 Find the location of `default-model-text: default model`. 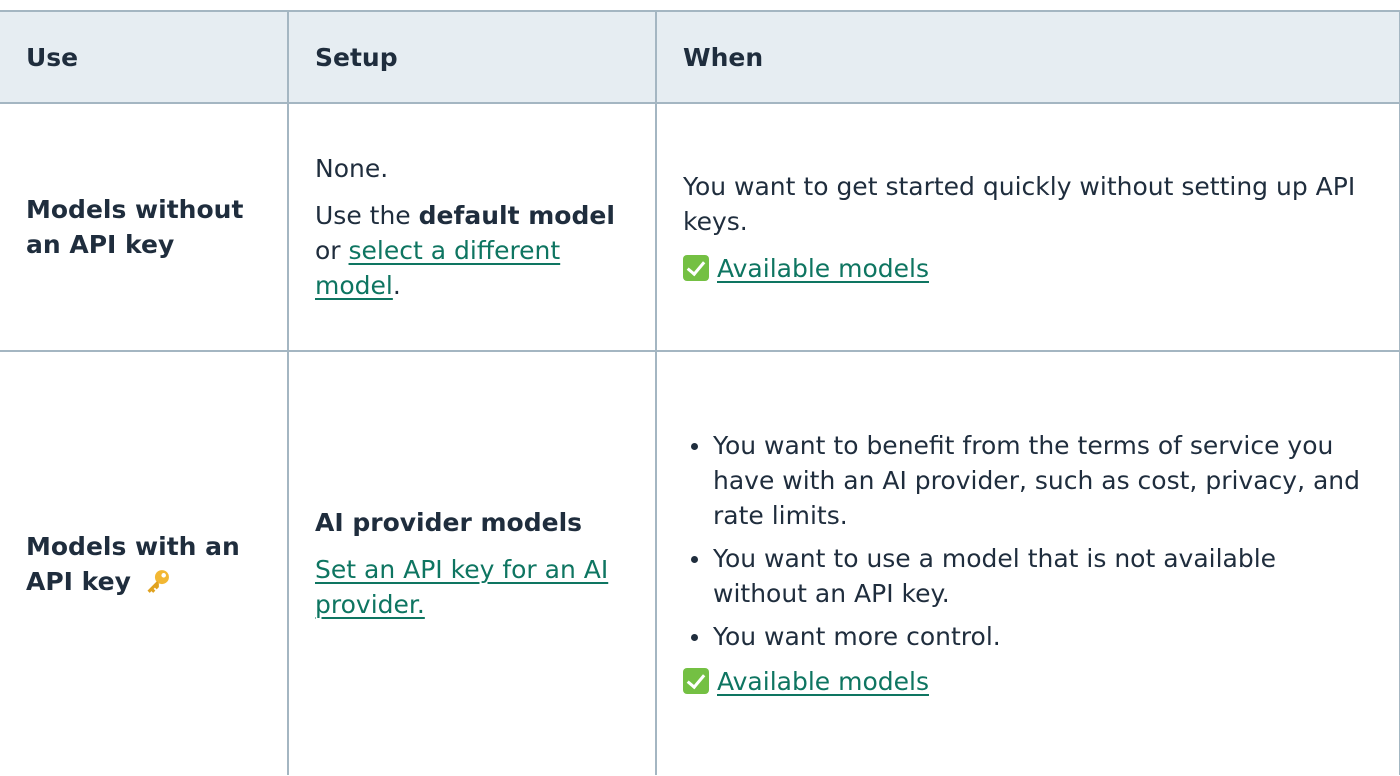

default-model-text: default model is located at coordinates (516, 215).